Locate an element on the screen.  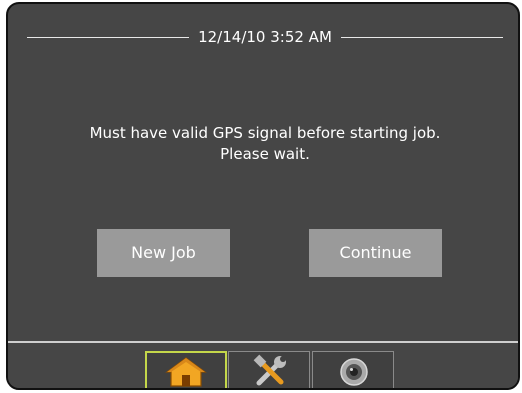
tab-home is located at coordinates (186, 369).